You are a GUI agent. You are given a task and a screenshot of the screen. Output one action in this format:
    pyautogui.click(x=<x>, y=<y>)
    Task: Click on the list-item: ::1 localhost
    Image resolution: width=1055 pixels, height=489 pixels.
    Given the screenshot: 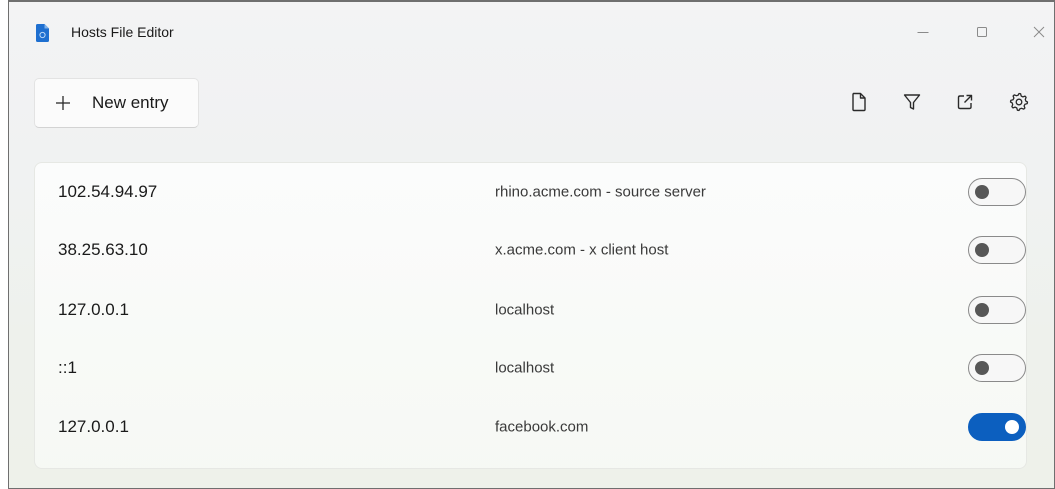 What is the action you would take?
    pyautogui.click(x=530, y=368)
    